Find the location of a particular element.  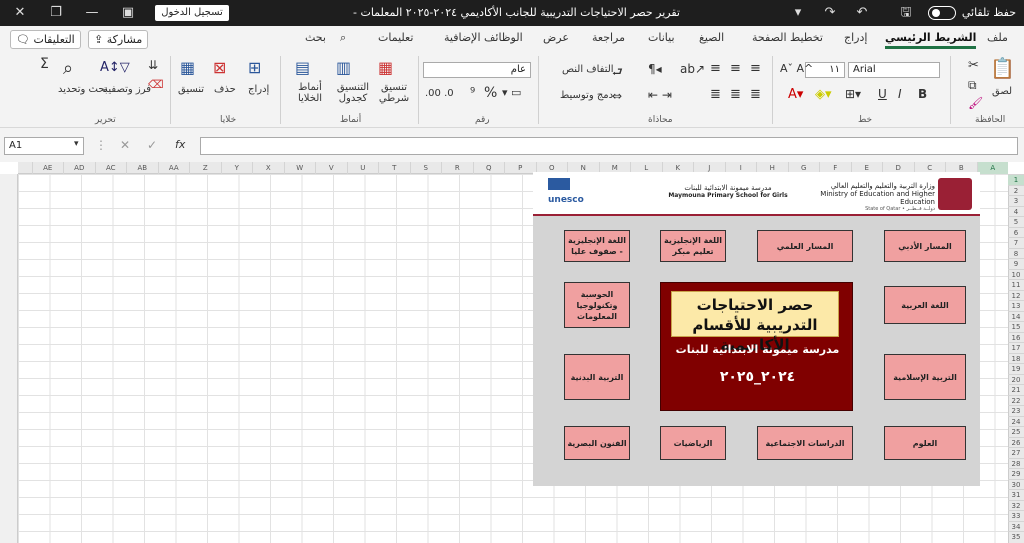

row-header: 31 is located at coordinates (1016, 494).